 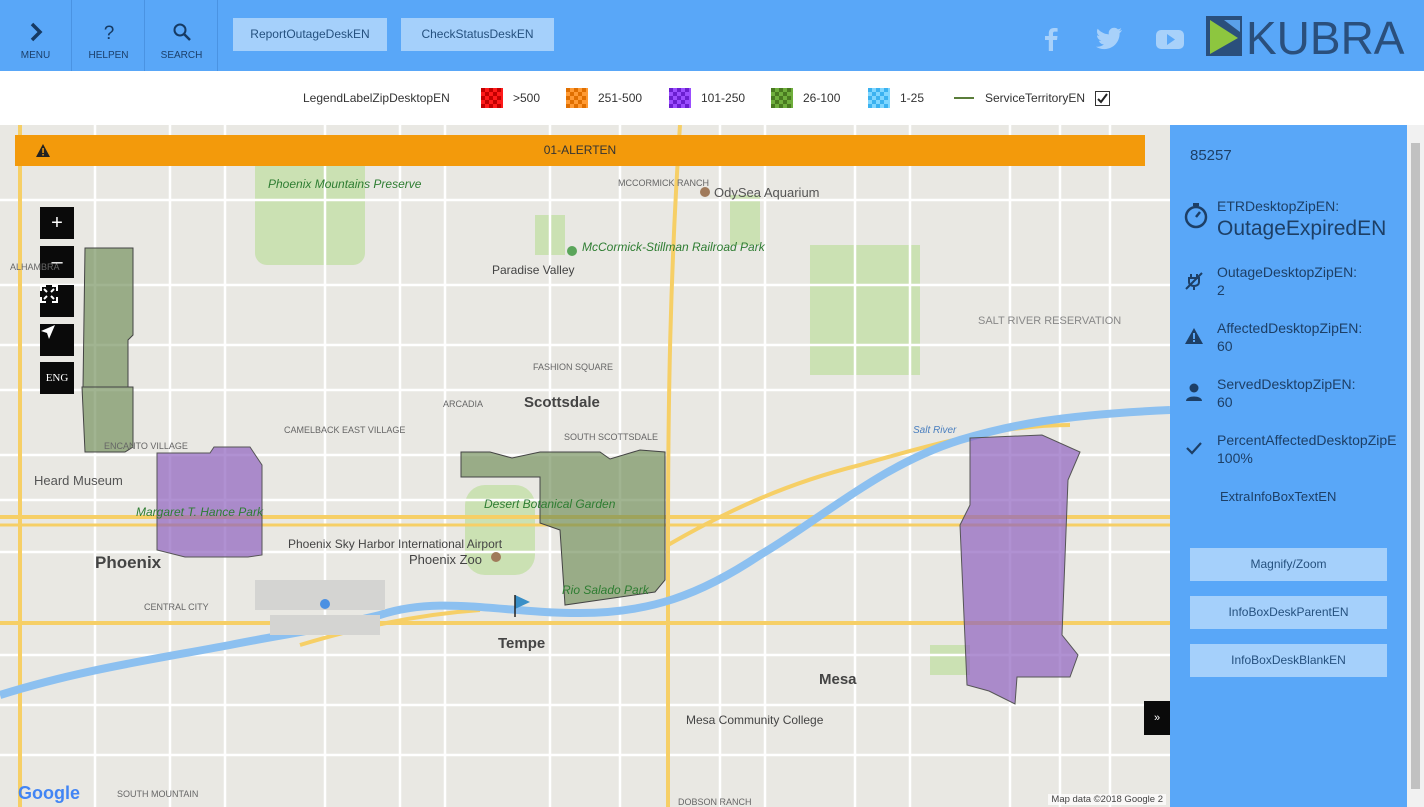 I want to click on outage-row: OutageDesktopZipEN: 2, so click(x=1294, y=281).